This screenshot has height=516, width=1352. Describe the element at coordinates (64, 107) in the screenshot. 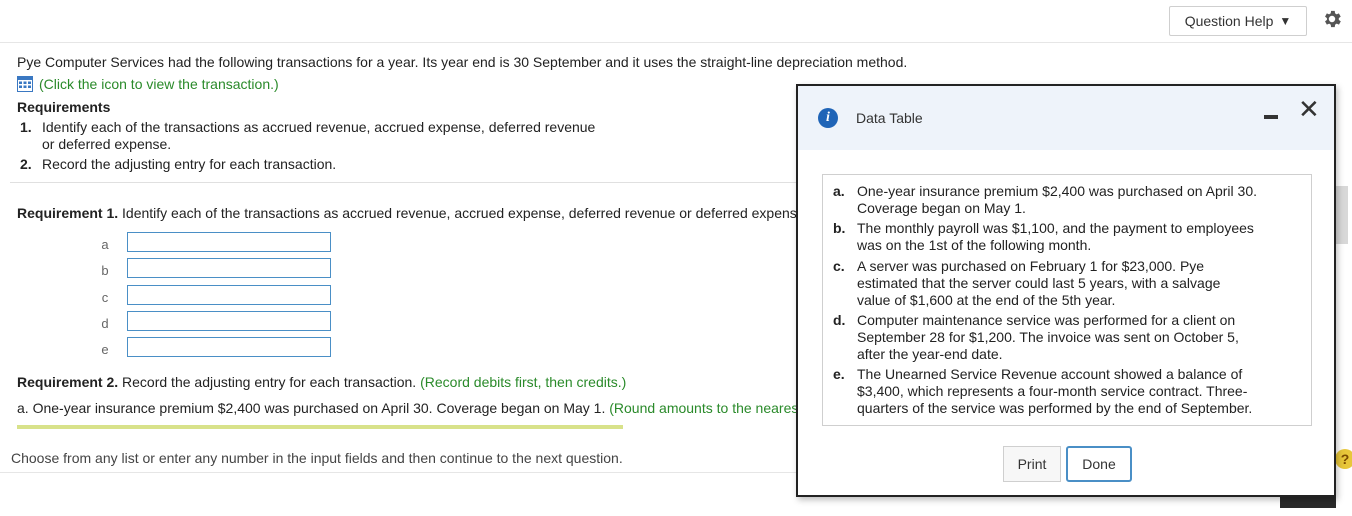

I see `requirements-title: Requirements` at that location.